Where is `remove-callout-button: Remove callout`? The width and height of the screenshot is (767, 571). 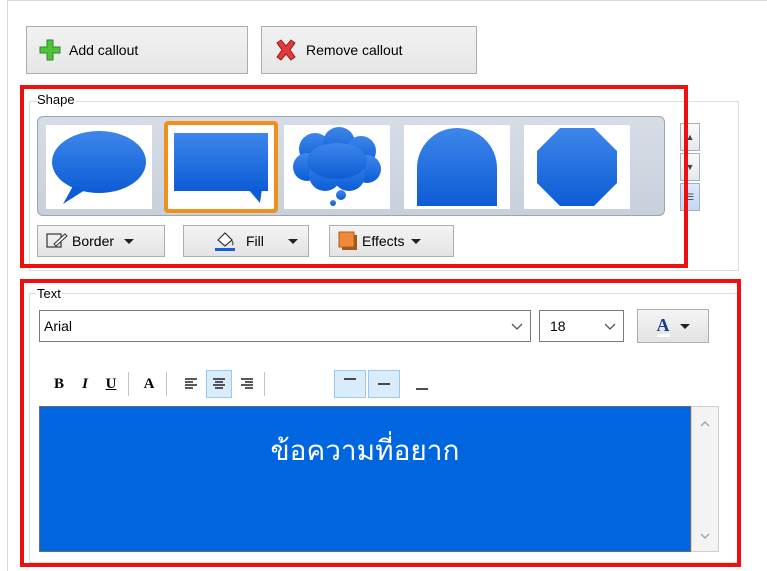 remove-callout-button: Remove callout is located at coordinates (369, 50).